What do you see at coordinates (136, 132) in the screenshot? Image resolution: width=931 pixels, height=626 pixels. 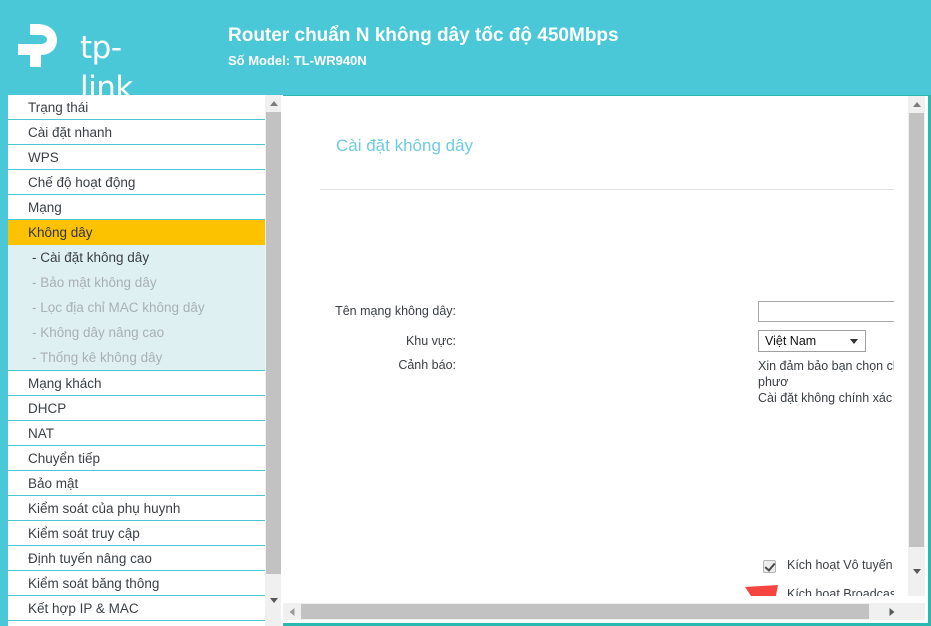 I see `sidebar-item-cai-dat-nhanh: Cài đặt nhanh` at bounding box center [136, 132].